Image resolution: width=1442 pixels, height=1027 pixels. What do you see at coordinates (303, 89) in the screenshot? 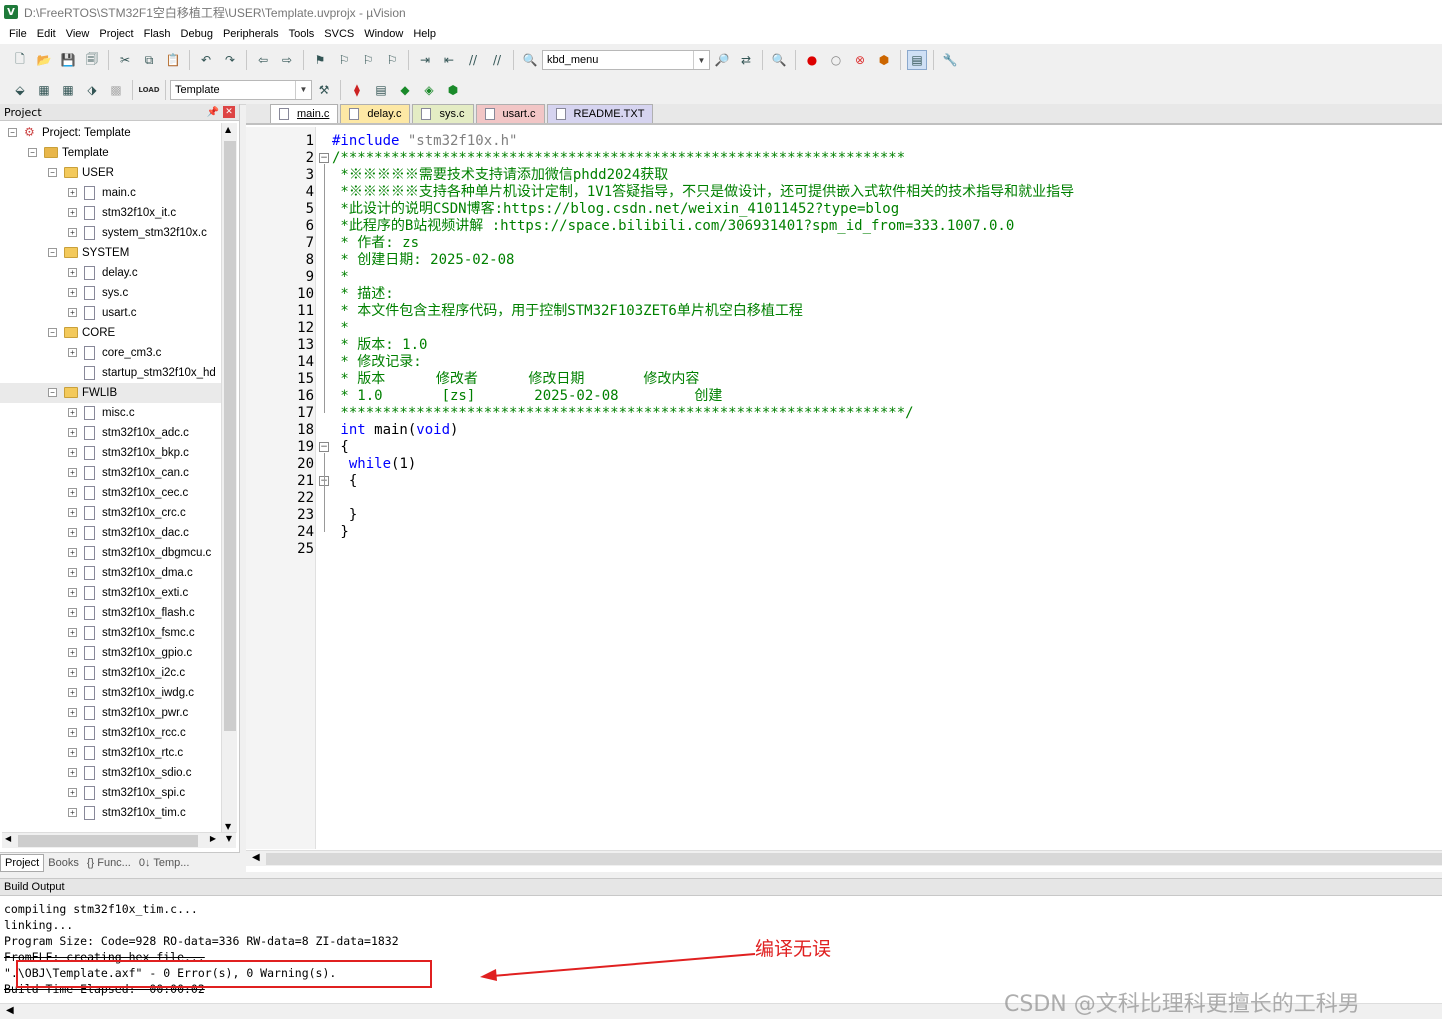
I see `chevron-down-icon: ▼` at bounding box center [303, 89].